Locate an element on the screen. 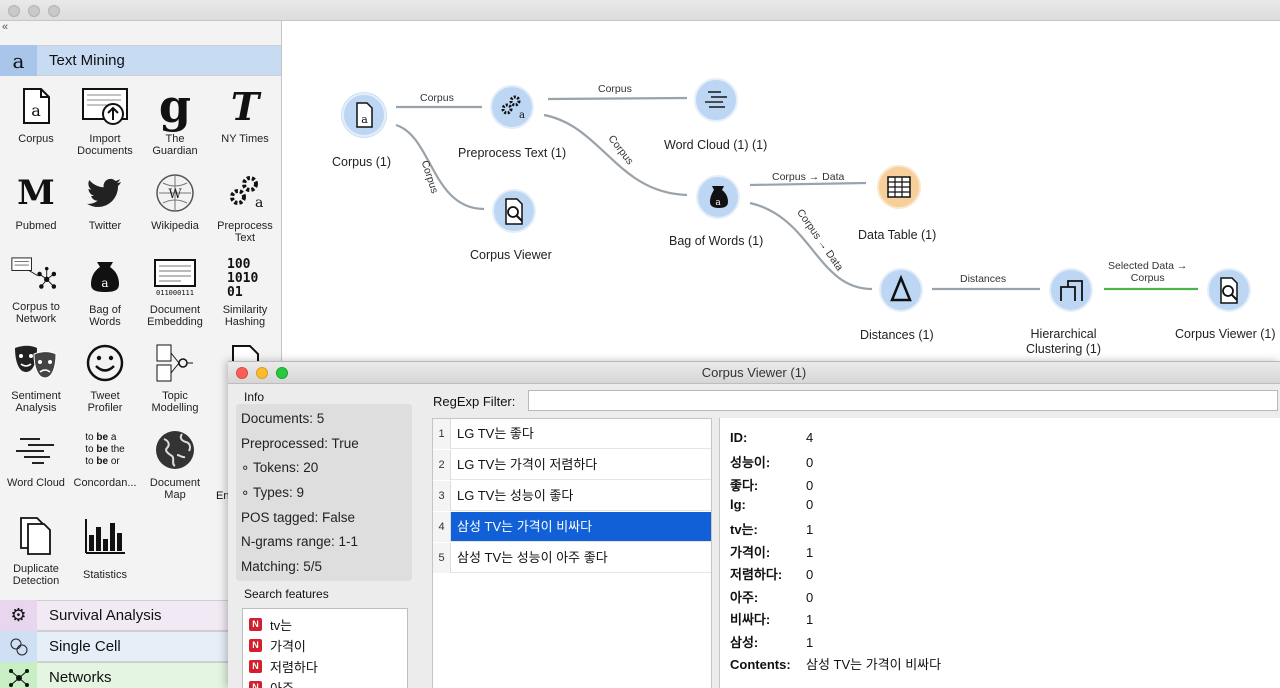 This screenshot has height=688, width=1280. nytimes-icon: T is located at coordinates (245, 106).